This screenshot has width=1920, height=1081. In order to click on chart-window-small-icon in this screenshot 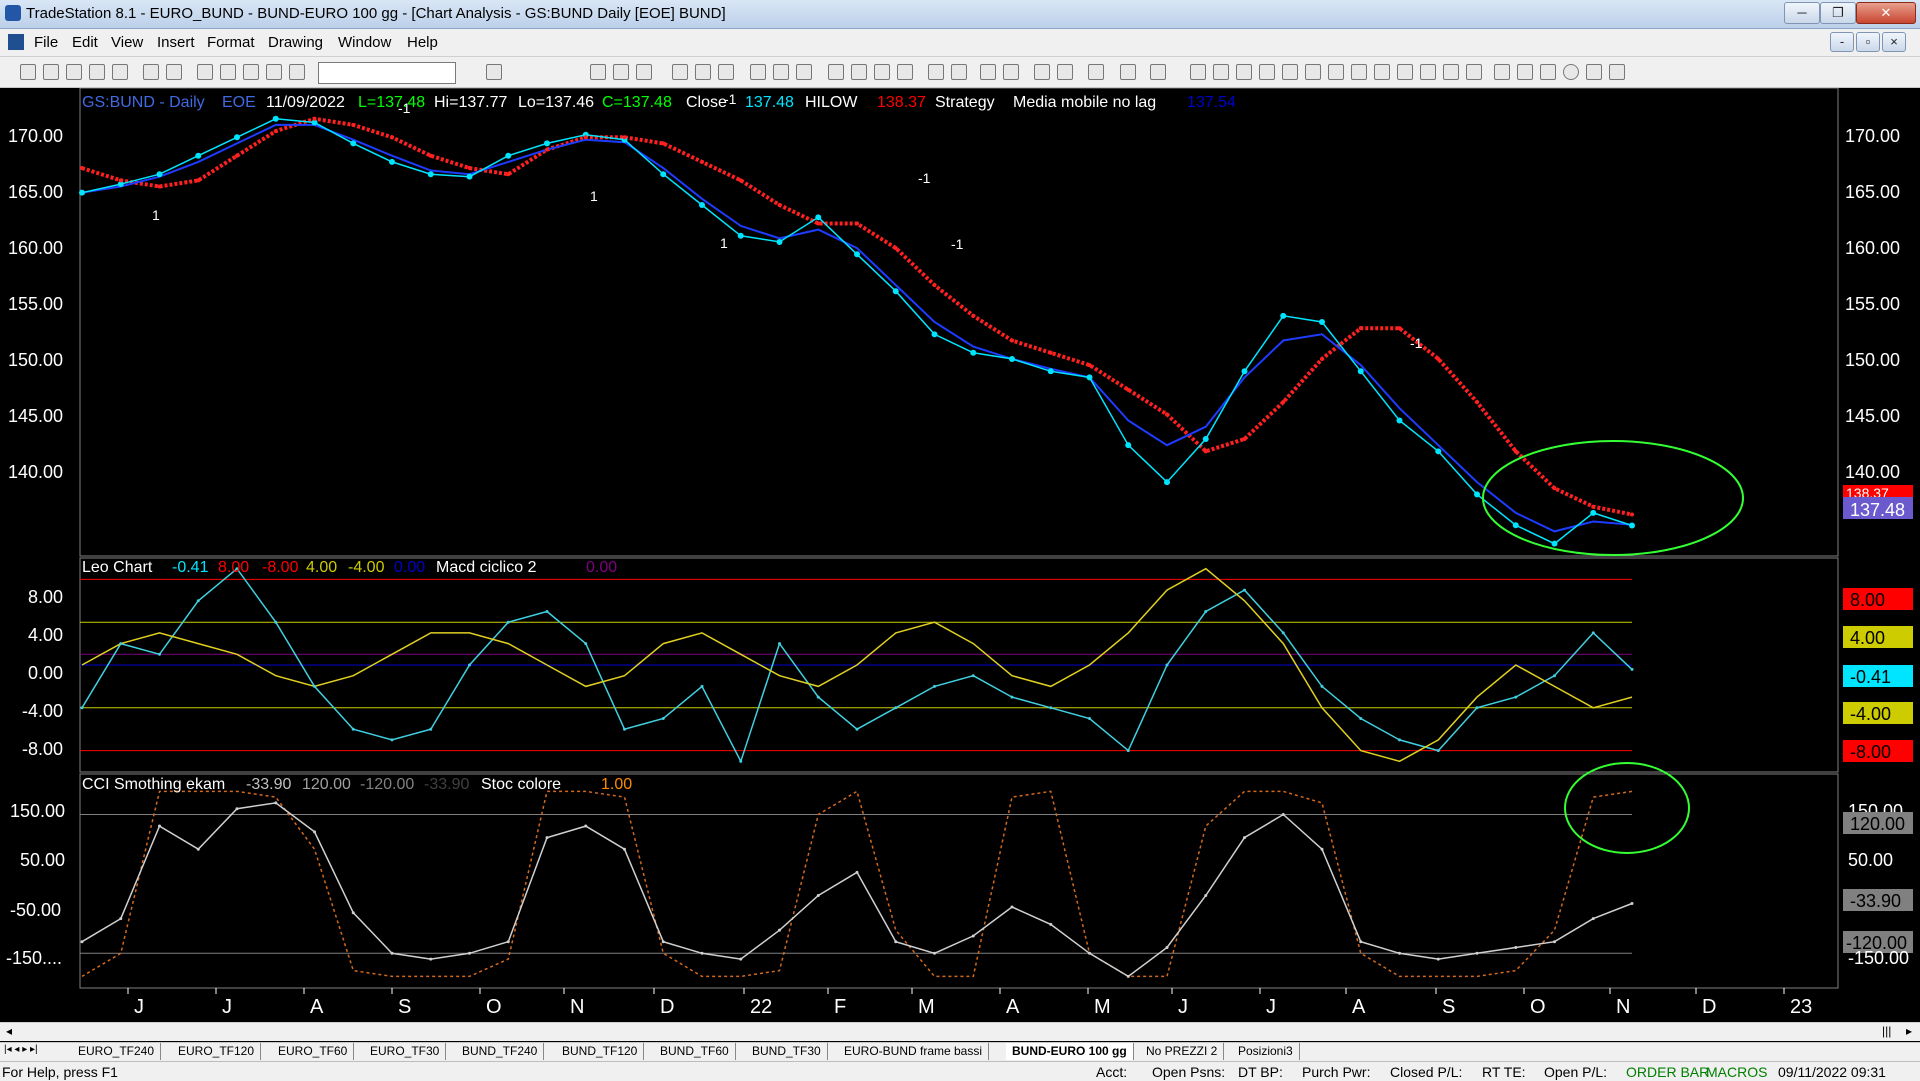, I will do `click(621, 72)`.